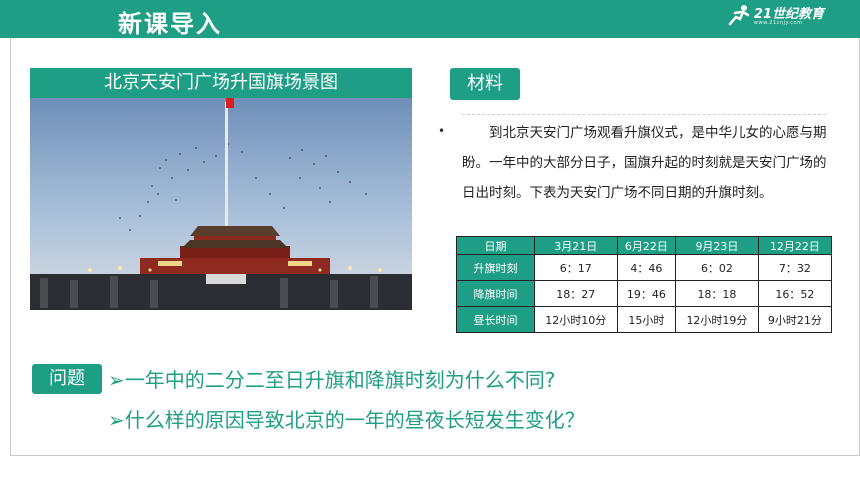 The image size is (860, 484). Describe the element at coordinates (576, 267) in the screenshot. I see `table-cell: 6：17` at that location.